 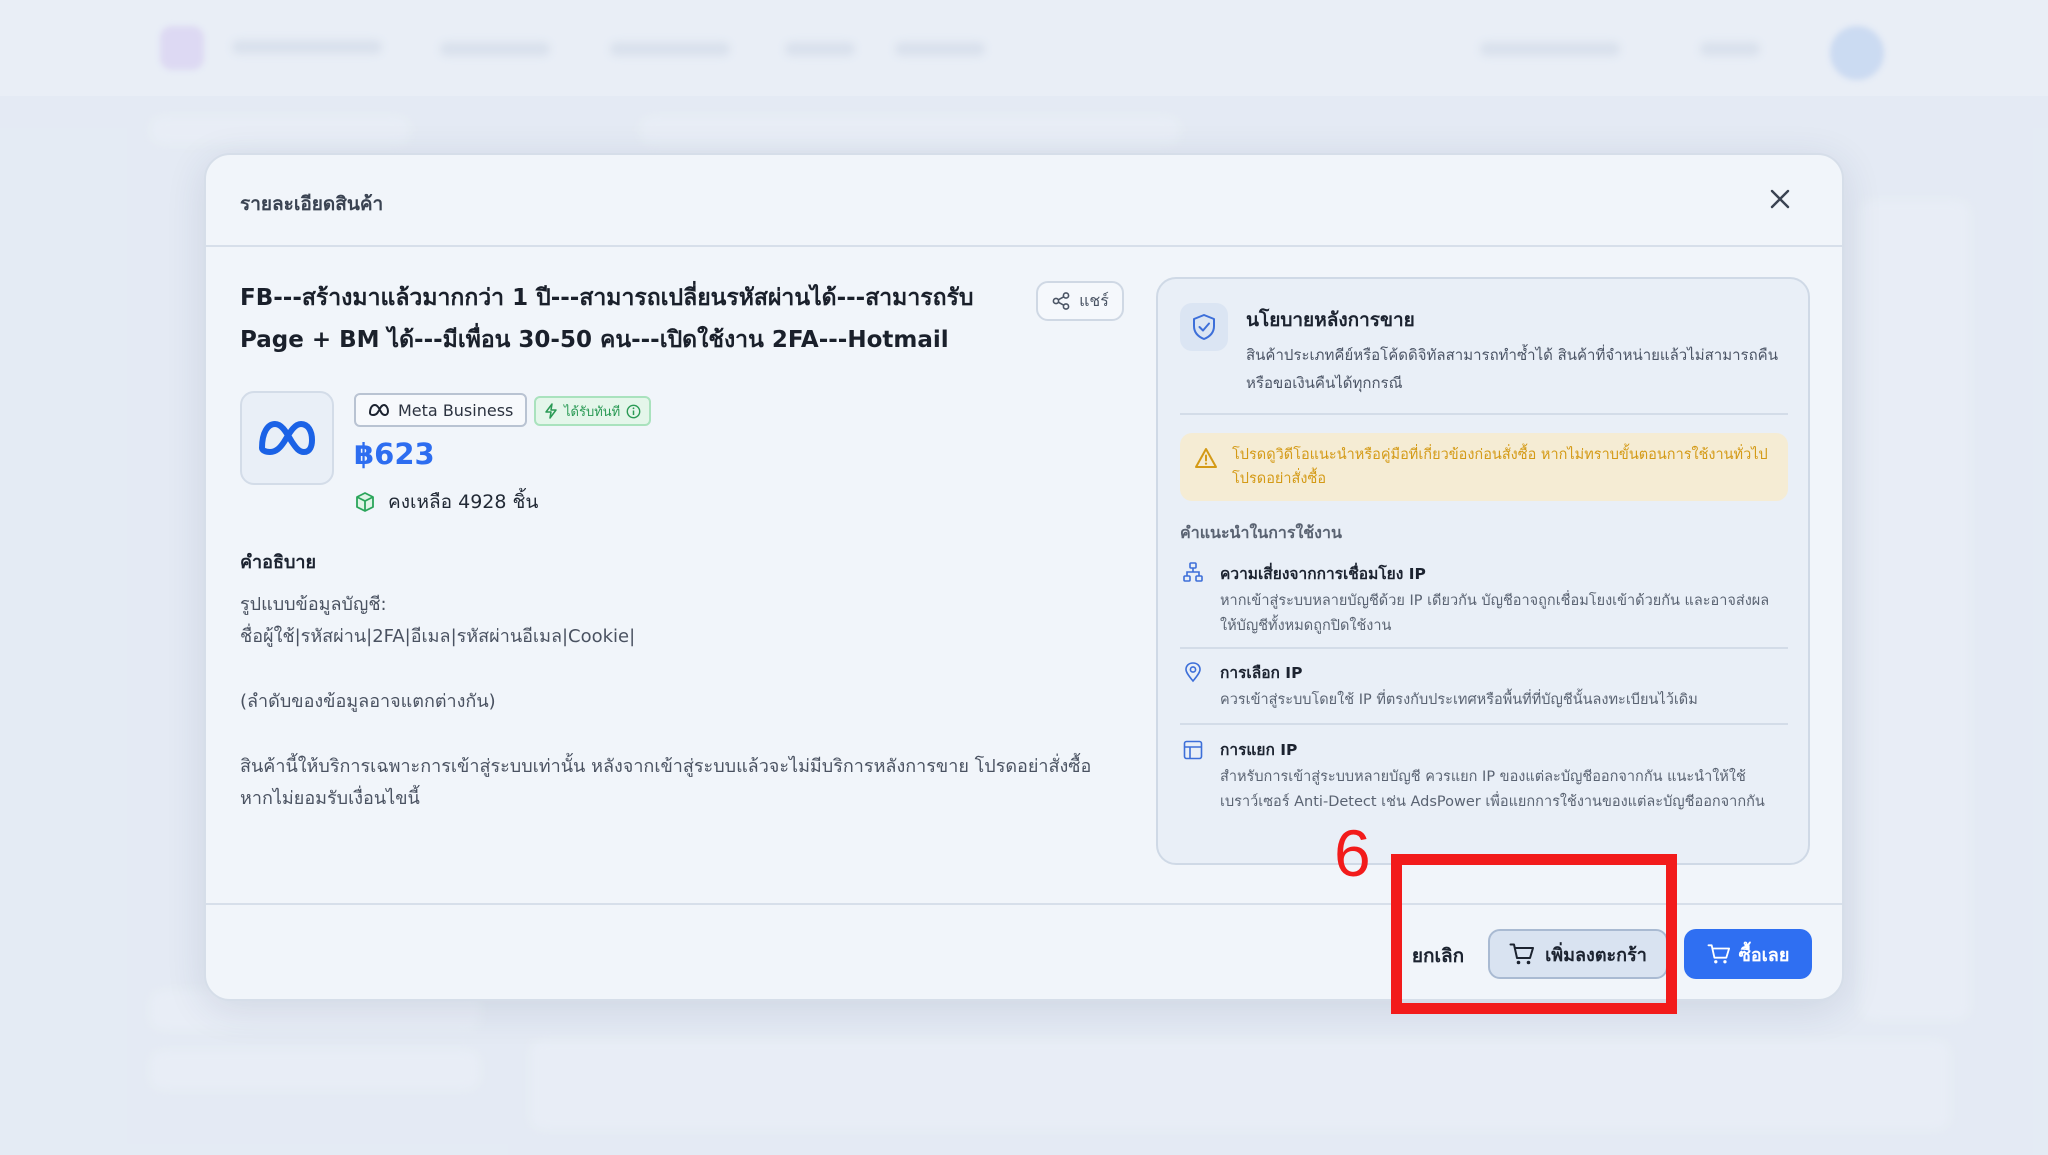 I want to click on shield-tile, so click(x=1204, y=327).